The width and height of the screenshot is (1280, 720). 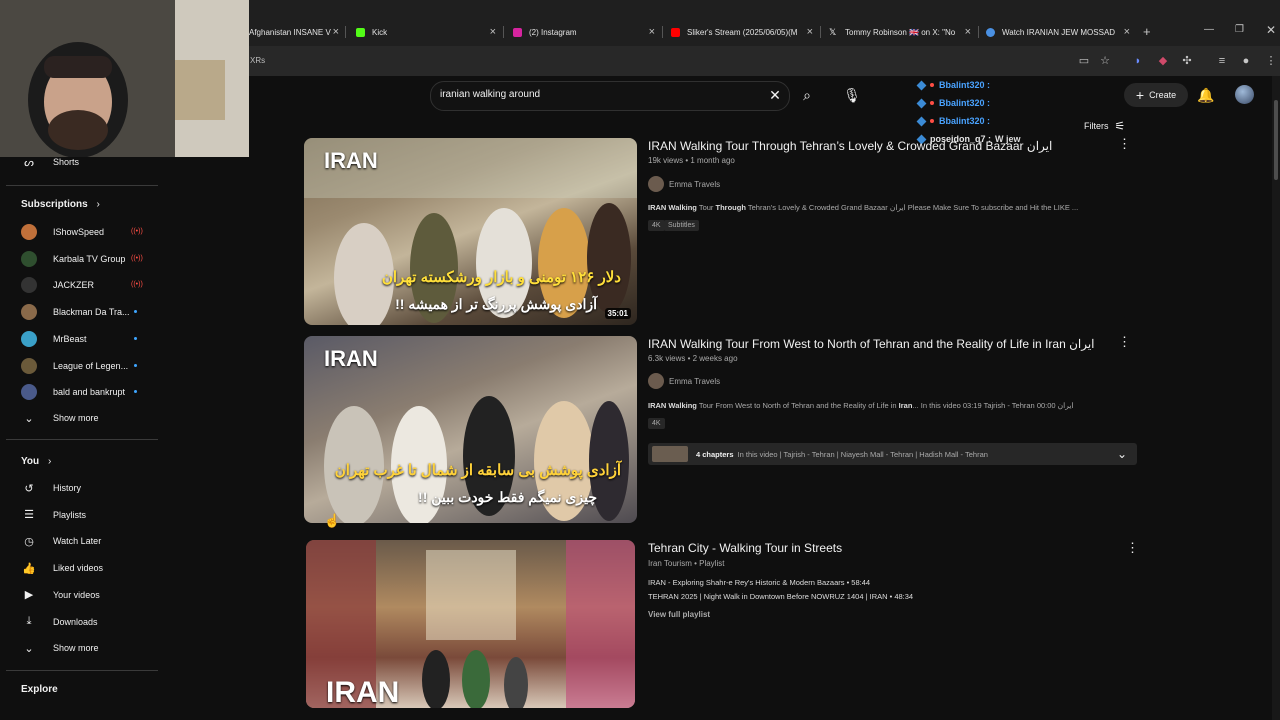 I want to click on sidebar-item-your-videos: ▶ Your videos, so click(x=60, y=595).